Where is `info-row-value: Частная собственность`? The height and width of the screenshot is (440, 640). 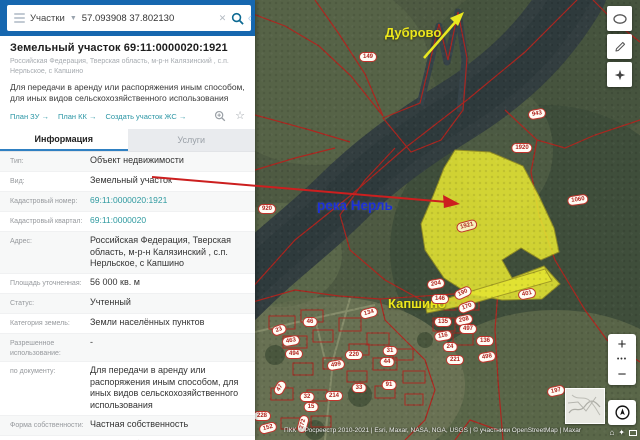
info-row-value: Частная собственность is located at coordinates (139, 423).